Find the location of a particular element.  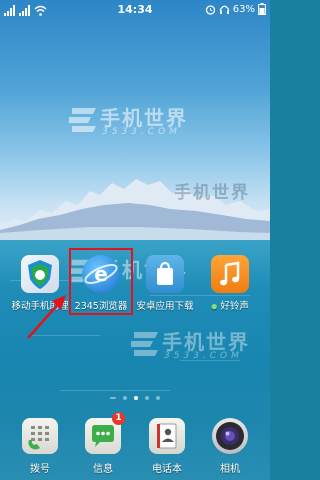

dock: 拨号 信息 电话本 相机 is located at coordinates (135, 446).